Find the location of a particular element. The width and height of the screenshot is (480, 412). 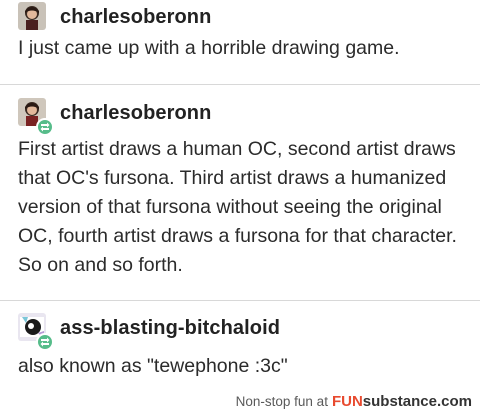

avatar-image is located at coordinates (32, 16).